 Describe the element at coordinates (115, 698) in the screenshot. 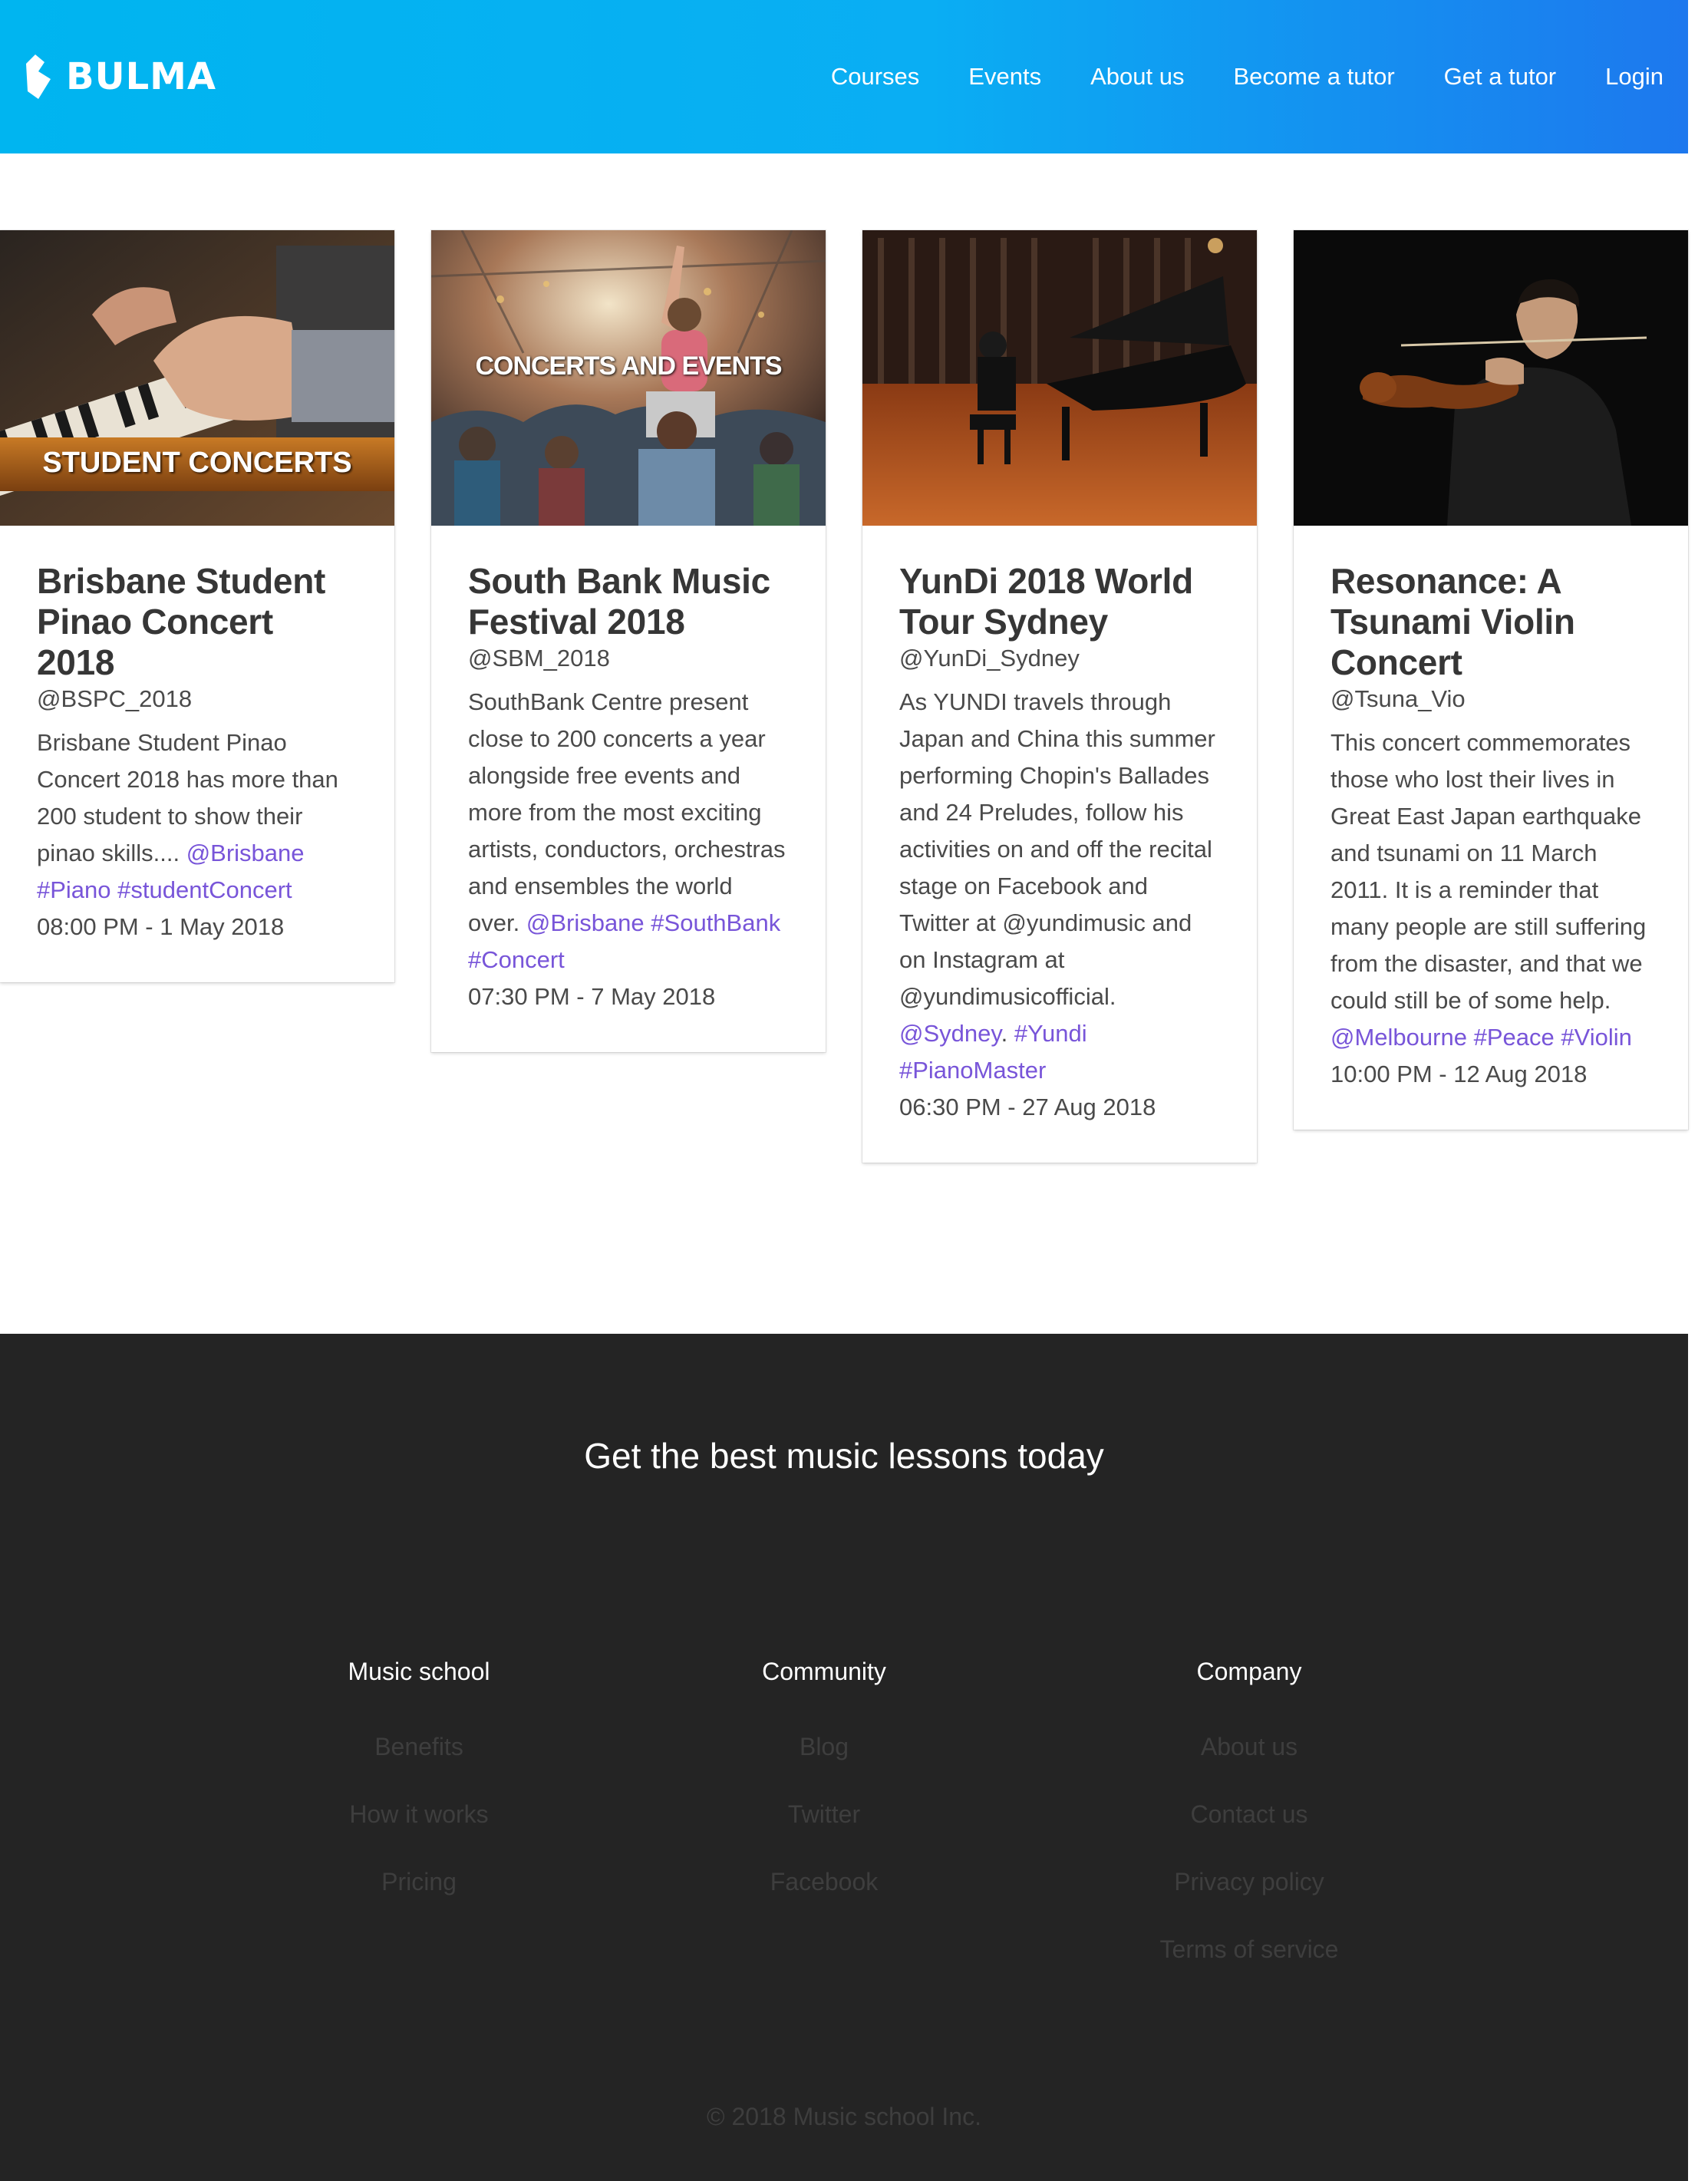

I see `card-handle: @BSPC_2018` at that location.